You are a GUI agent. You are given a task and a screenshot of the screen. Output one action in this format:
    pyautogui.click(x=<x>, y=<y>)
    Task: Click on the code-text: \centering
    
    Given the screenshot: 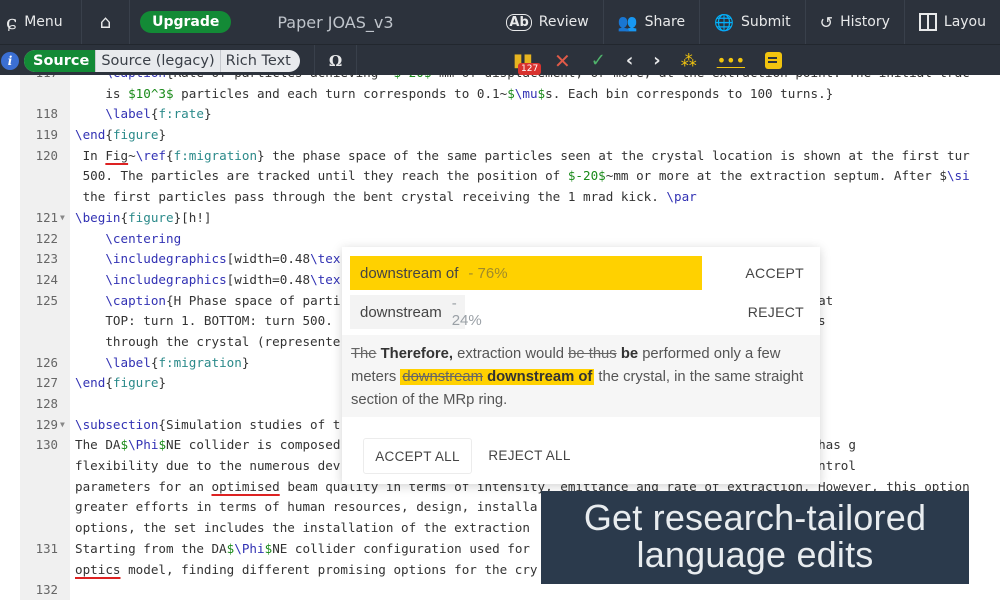 What is the action you would take?
    pyautogui.click(x=143, y=238)
    